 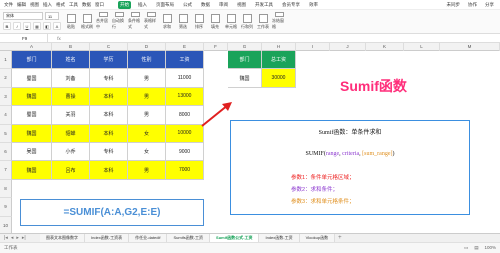 I want to click on column-header: A, so click(x=32, y=47).